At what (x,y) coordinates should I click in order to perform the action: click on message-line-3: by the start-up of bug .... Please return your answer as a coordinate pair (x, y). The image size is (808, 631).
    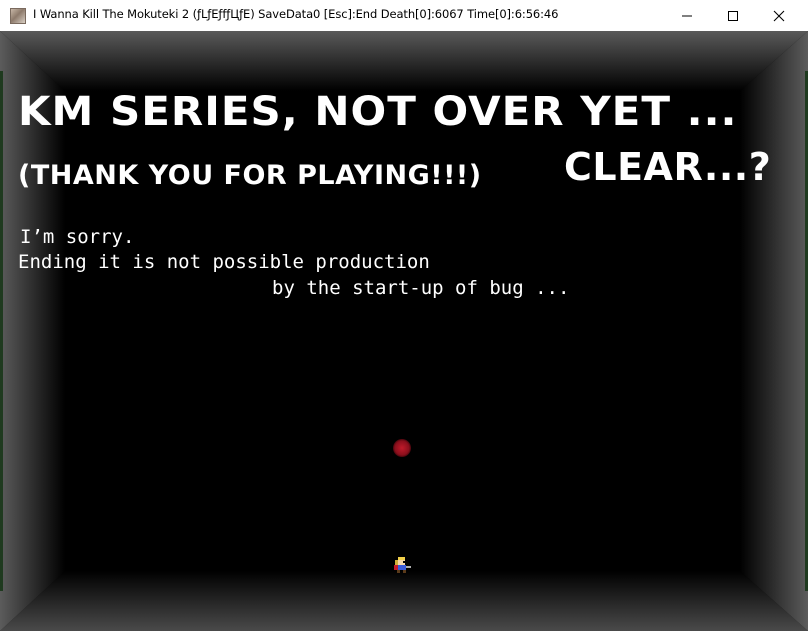
    Looking at the image, I should click on (421, 288).